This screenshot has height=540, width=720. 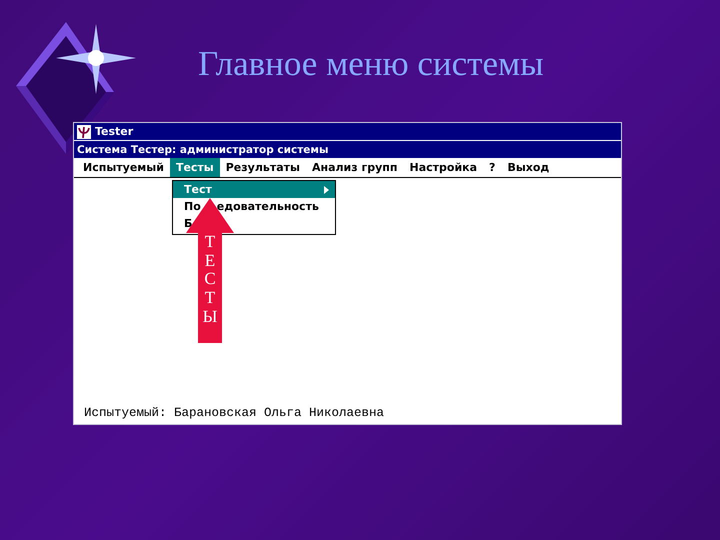 What do you see at coordinates (347, 149) in the screenshot?
I see `subtitle-bar: Система Тестер: администратор системы` at bounding box center [347, 149].